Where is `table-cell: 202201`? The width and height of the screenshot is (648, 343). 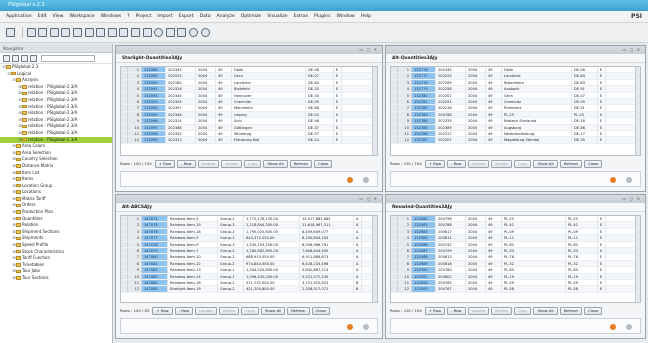 table-cell: 202201 is located at coordinates (451, 95).